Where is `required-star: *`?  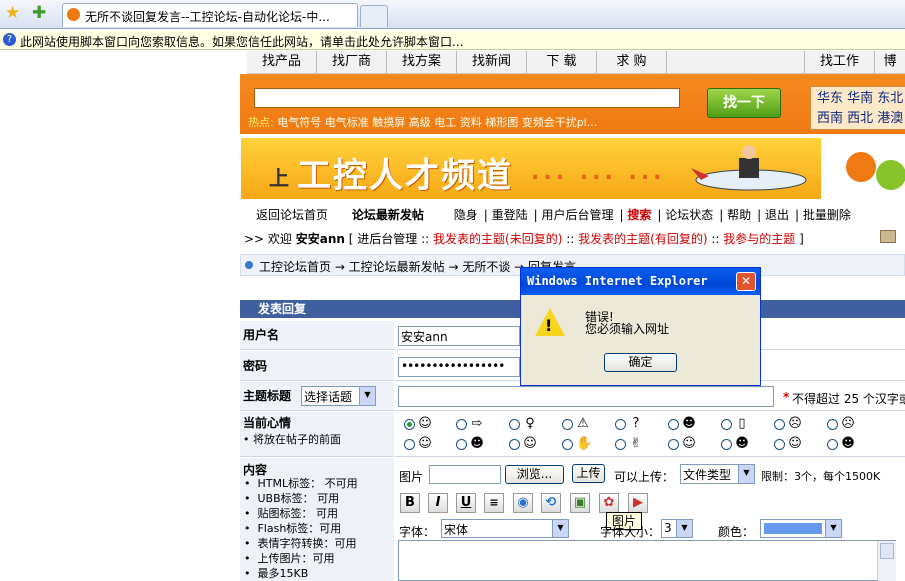 required-star: * is located at coordinates (786, 397).